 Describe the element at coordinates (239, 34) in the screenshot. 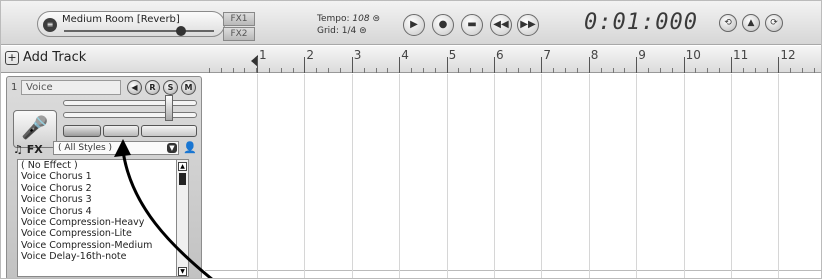

I see `fx2-button: FX2` at that location.